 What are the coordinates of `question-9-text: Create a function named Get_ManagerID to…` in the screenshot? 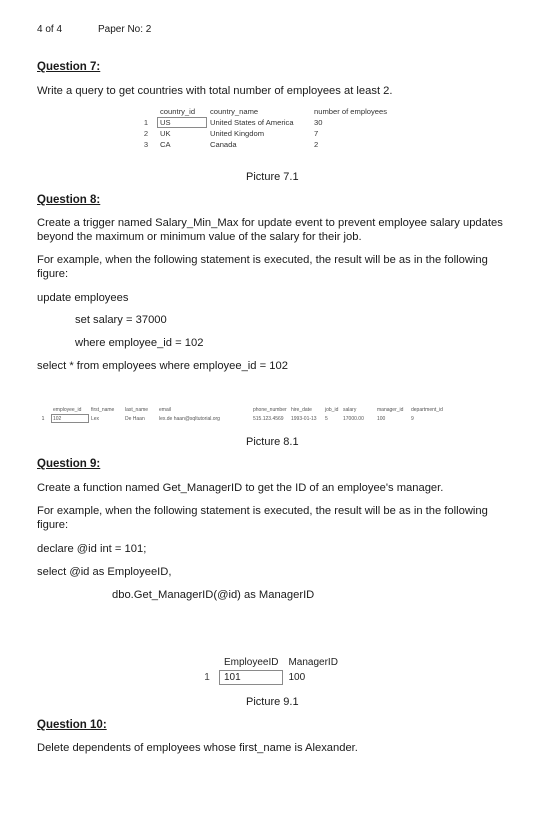 It's located at (240, 488).